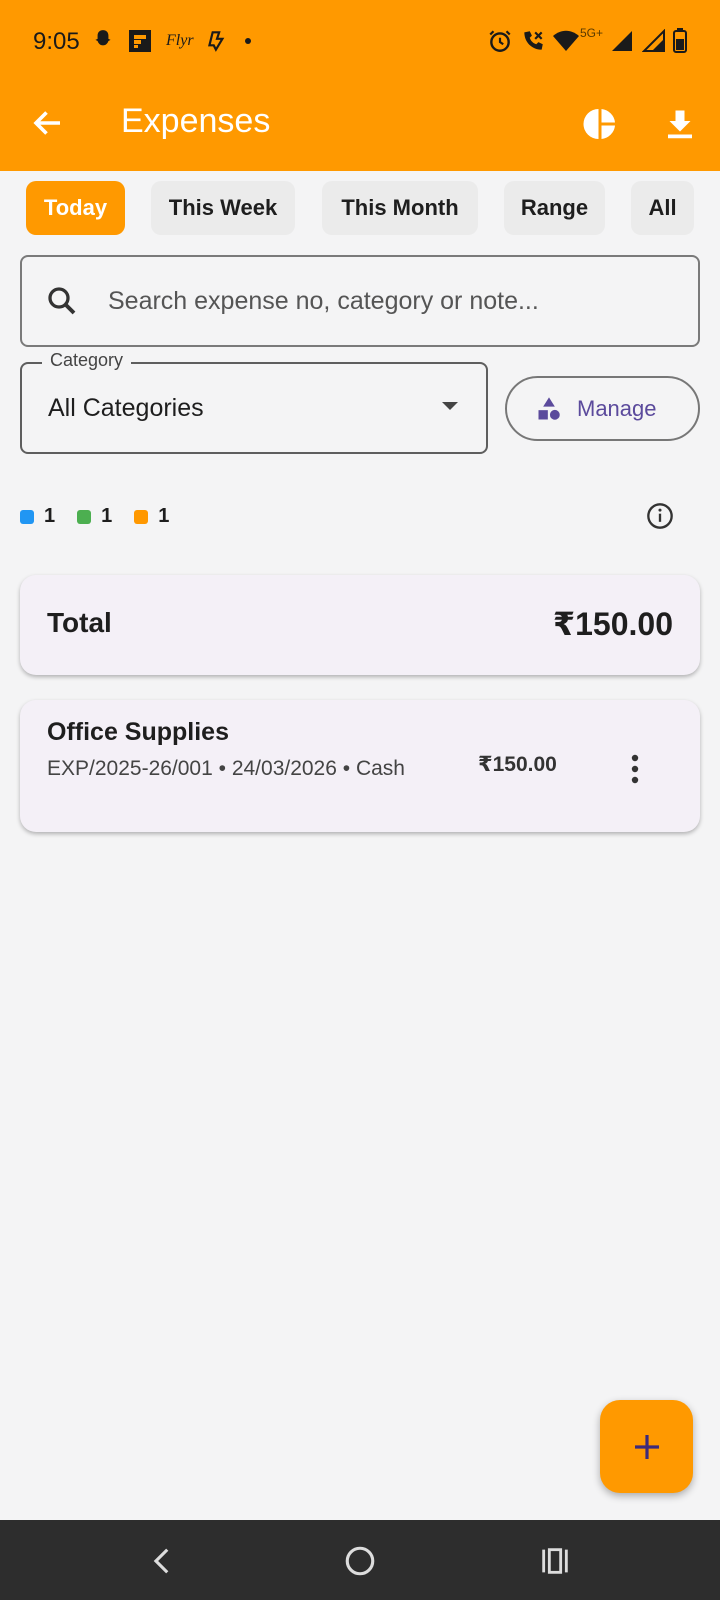 This screenshot has height=1600, width=720. I want to click on status-bar: 9:05 Flyr 5G+, so click(360, 42).